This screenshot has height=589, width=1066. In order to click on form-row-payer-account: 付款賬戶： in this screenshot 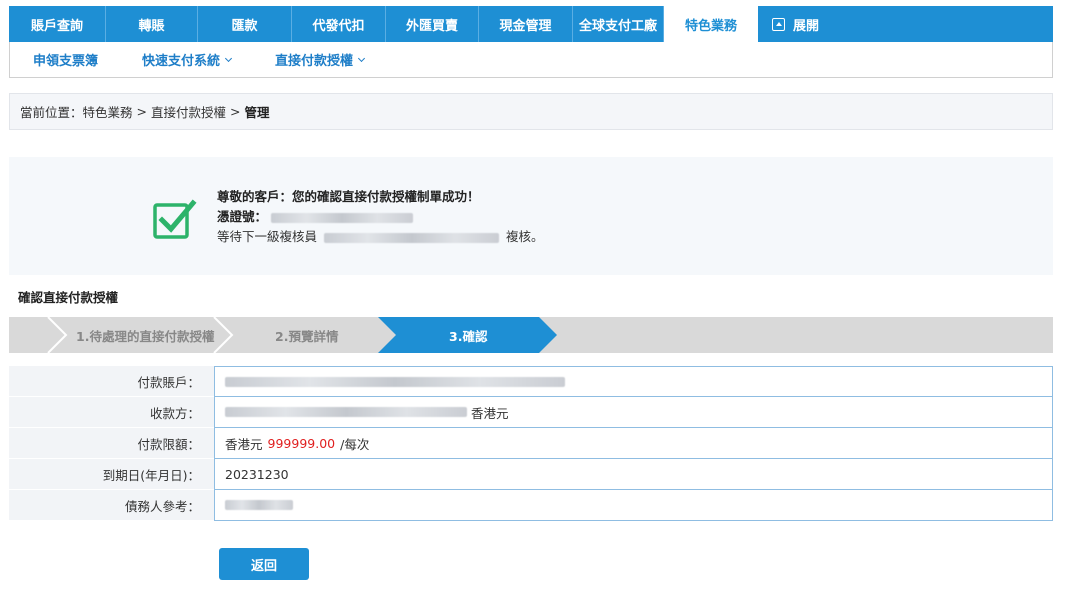, I will do `click(531, 381)`.